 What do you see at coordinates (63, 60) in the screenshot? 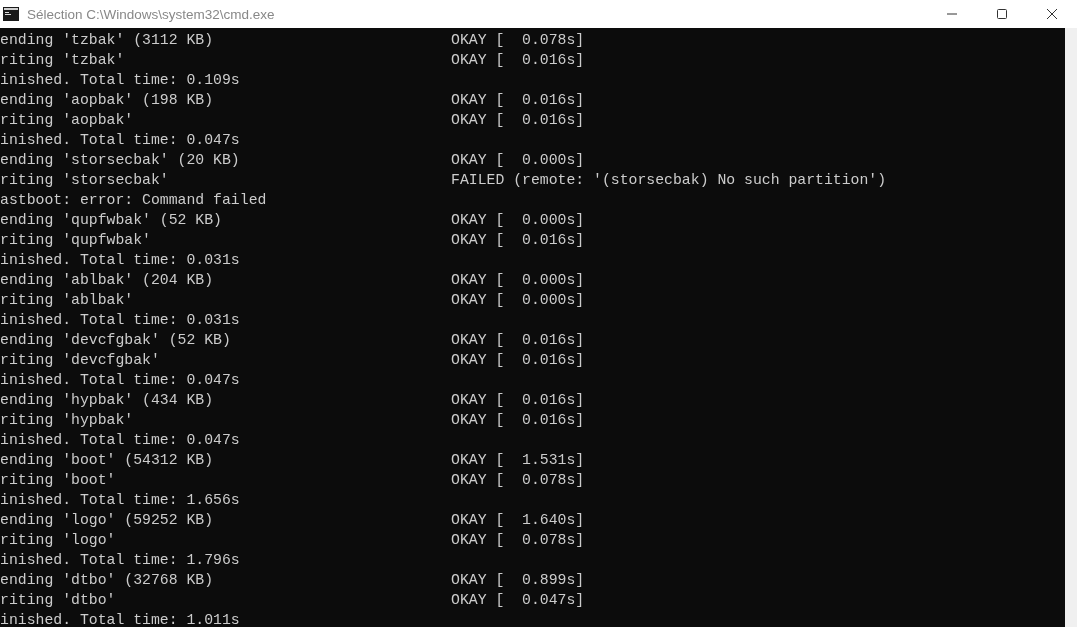
I see `console-text: riting 'tzbak'` at bounding box center [63, 60].